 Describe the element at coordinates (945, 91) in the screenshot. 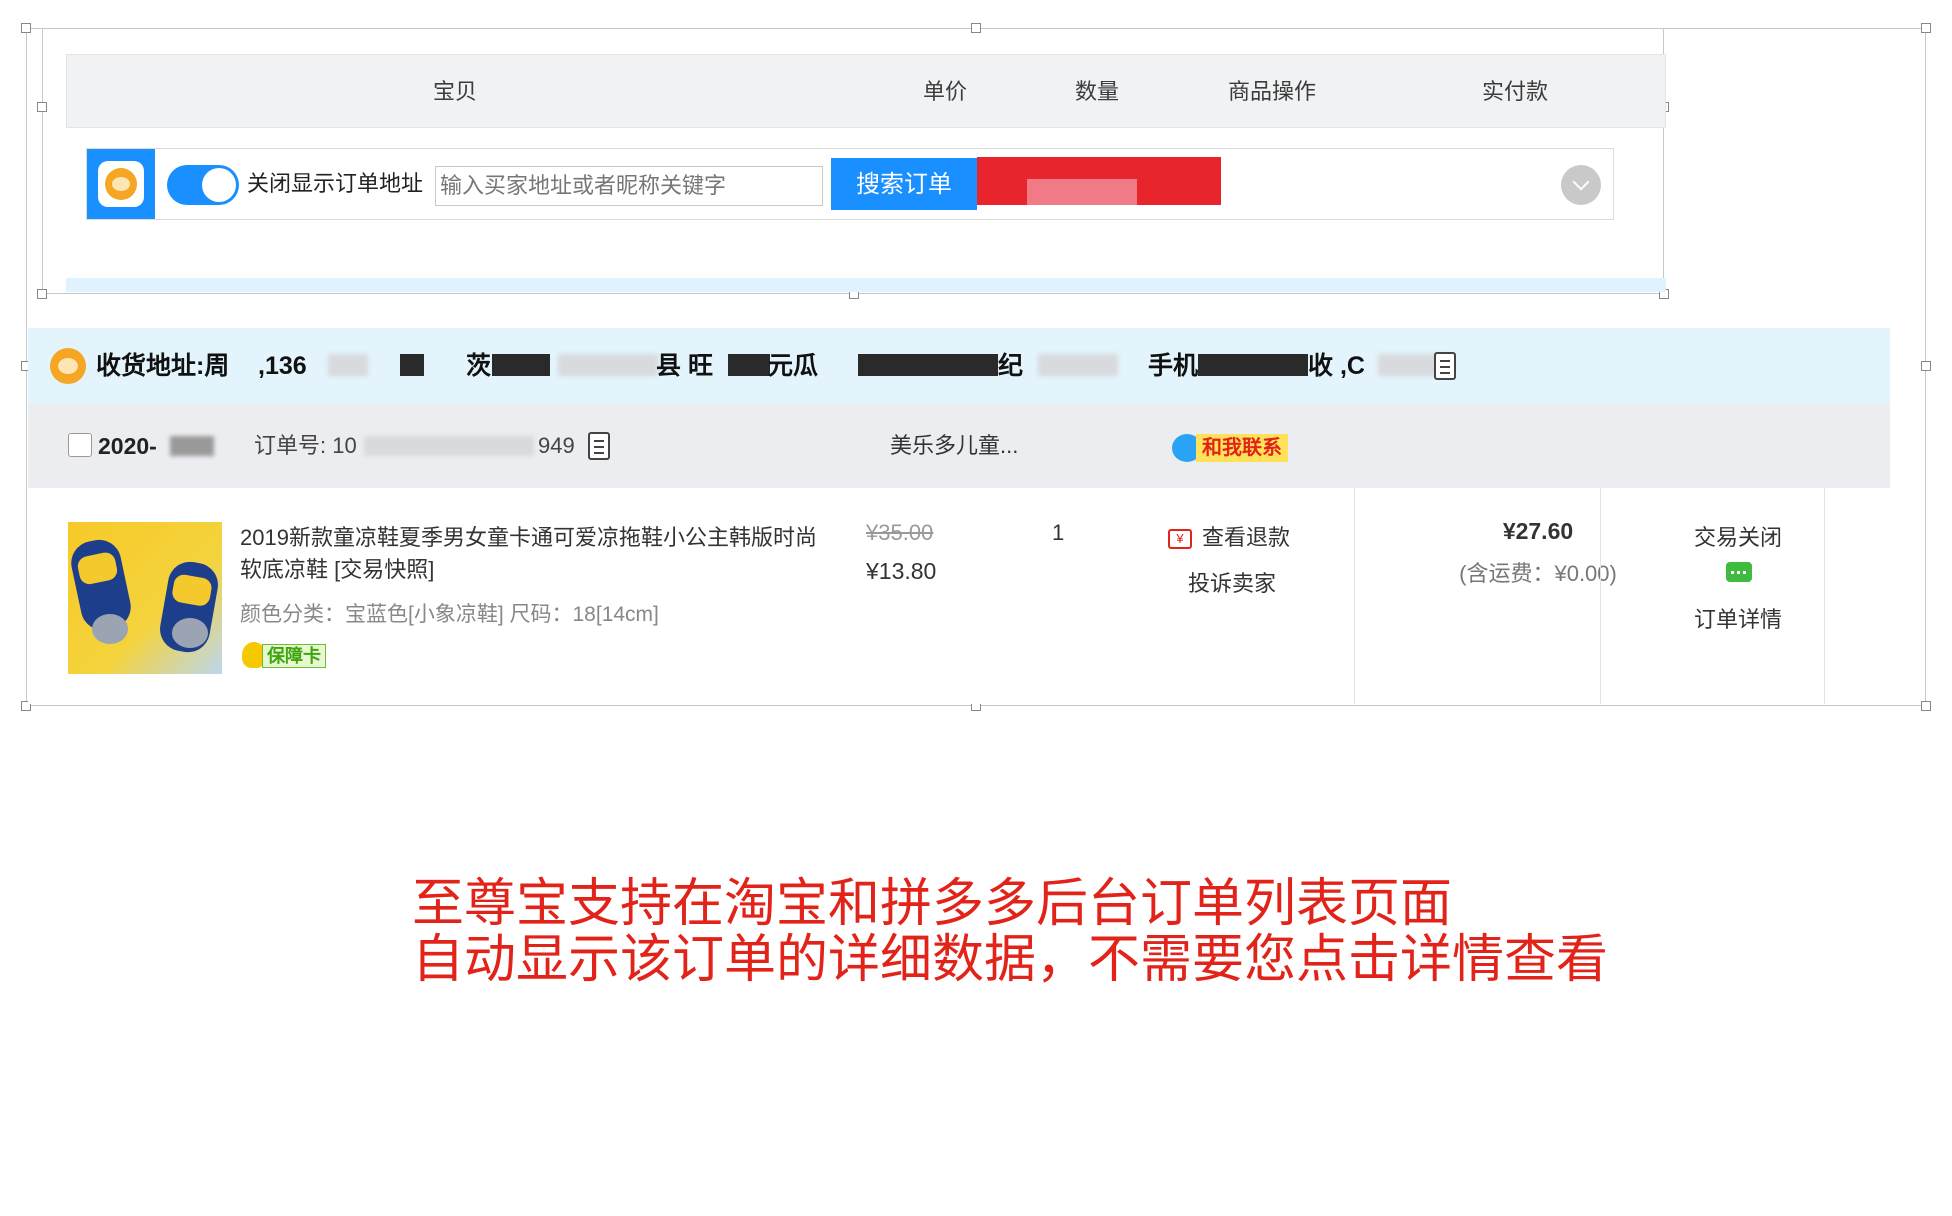

I see `column-header-price: 单价` at that location.